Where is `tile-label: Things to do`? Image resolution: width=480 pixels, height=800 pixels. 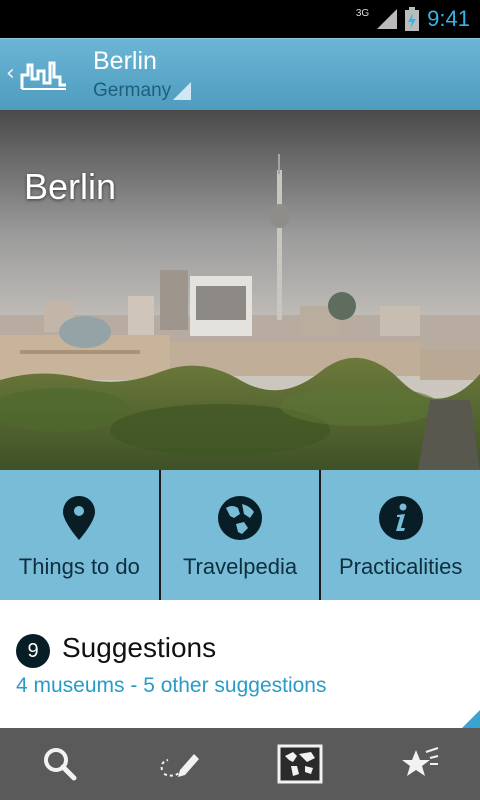 tile-label: Things to do is located at coordinates (79, 566).